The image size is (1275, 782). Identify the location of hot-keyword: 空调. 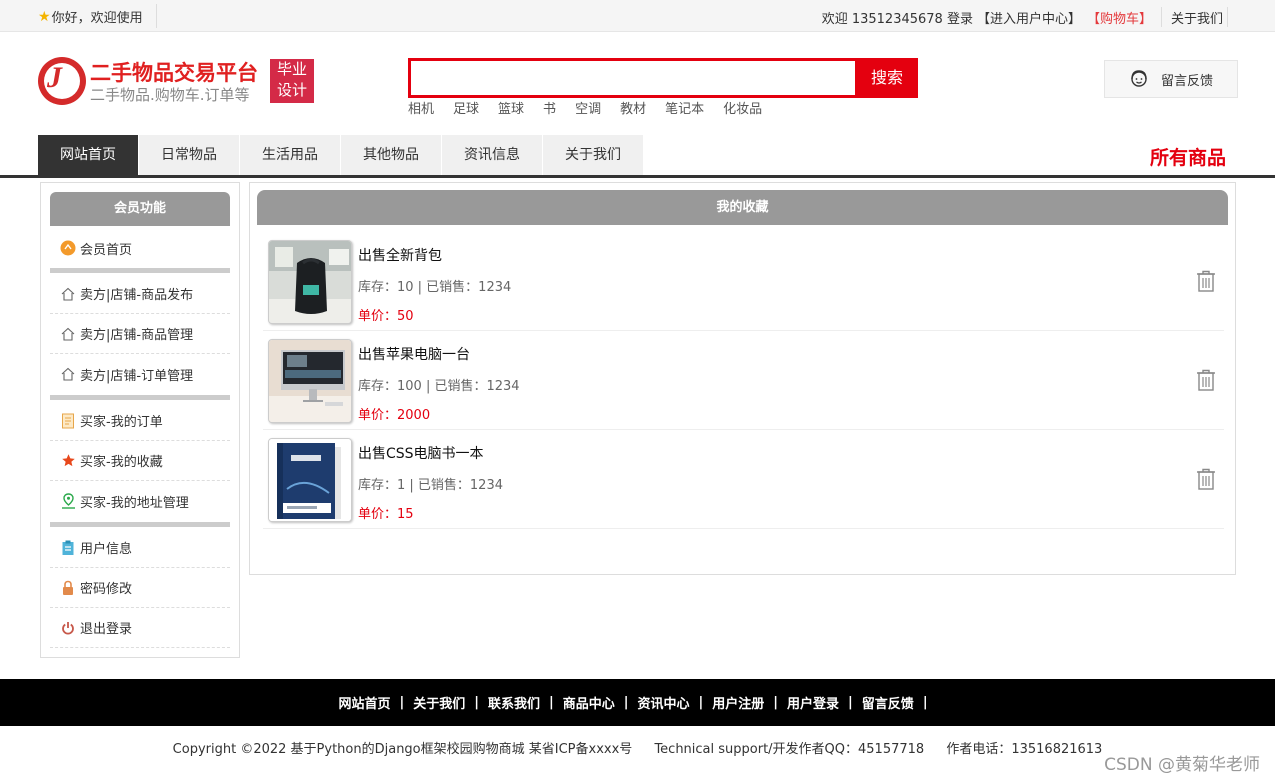
(588, 107).